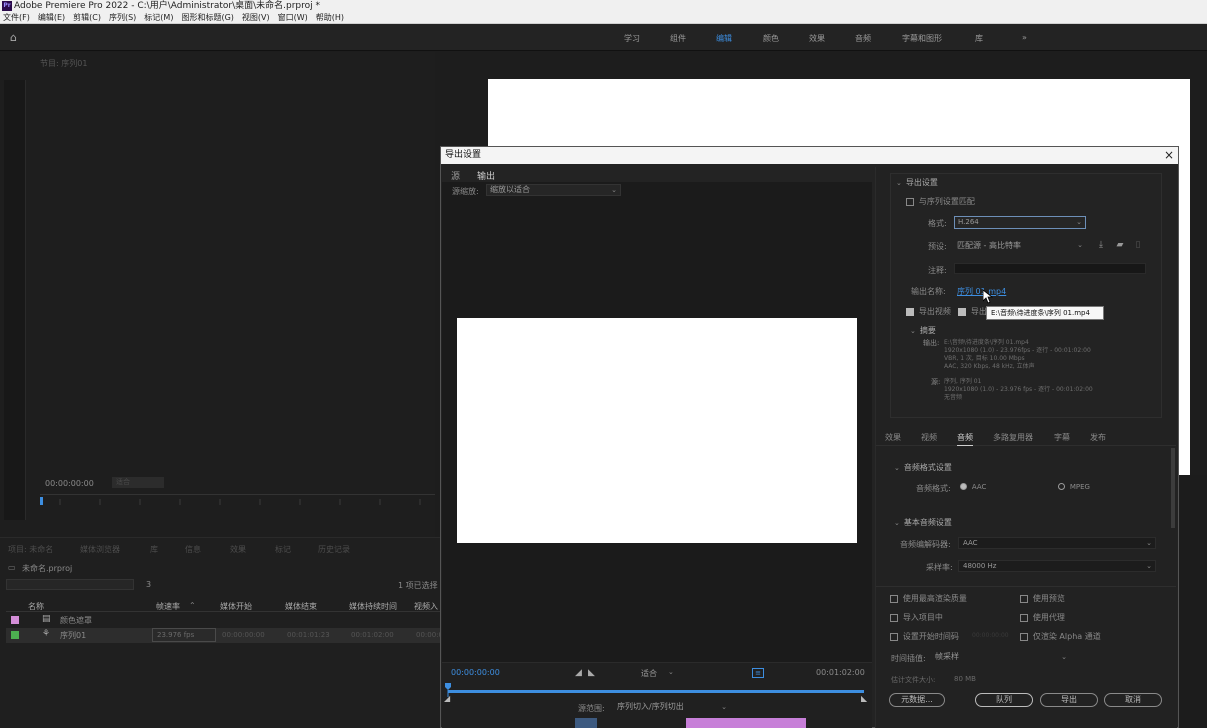  Describe the element at coordinates (334, 549) in the screenshot. I see `tab-history: 历史记录` at that location.